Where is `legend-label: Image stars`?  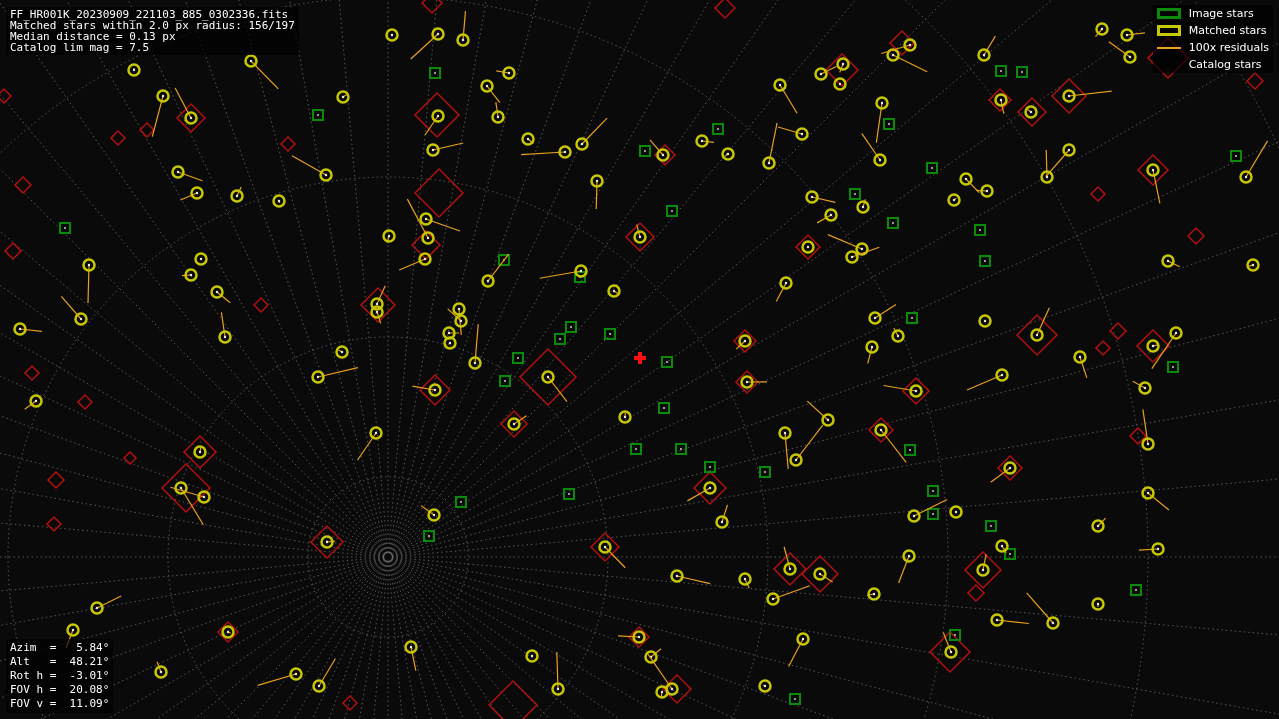 legend-label: Image stars is located at coordinates (1221, 13).